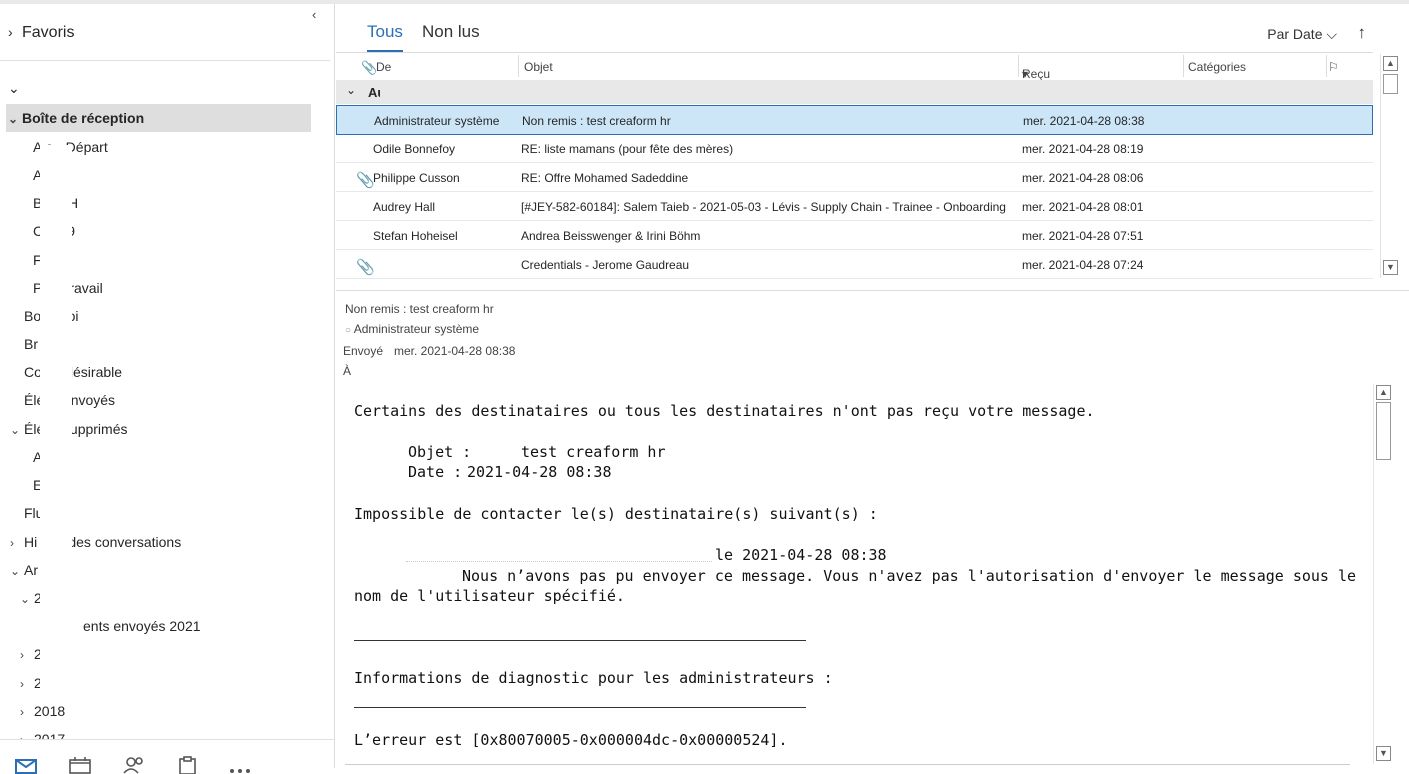 The height and width of the screenshot is (774, 1409). Describe the element at coordinates (1083, 265) in the screenshot. I see `received-date: mer. 2021-04-28 07:24` at that location.